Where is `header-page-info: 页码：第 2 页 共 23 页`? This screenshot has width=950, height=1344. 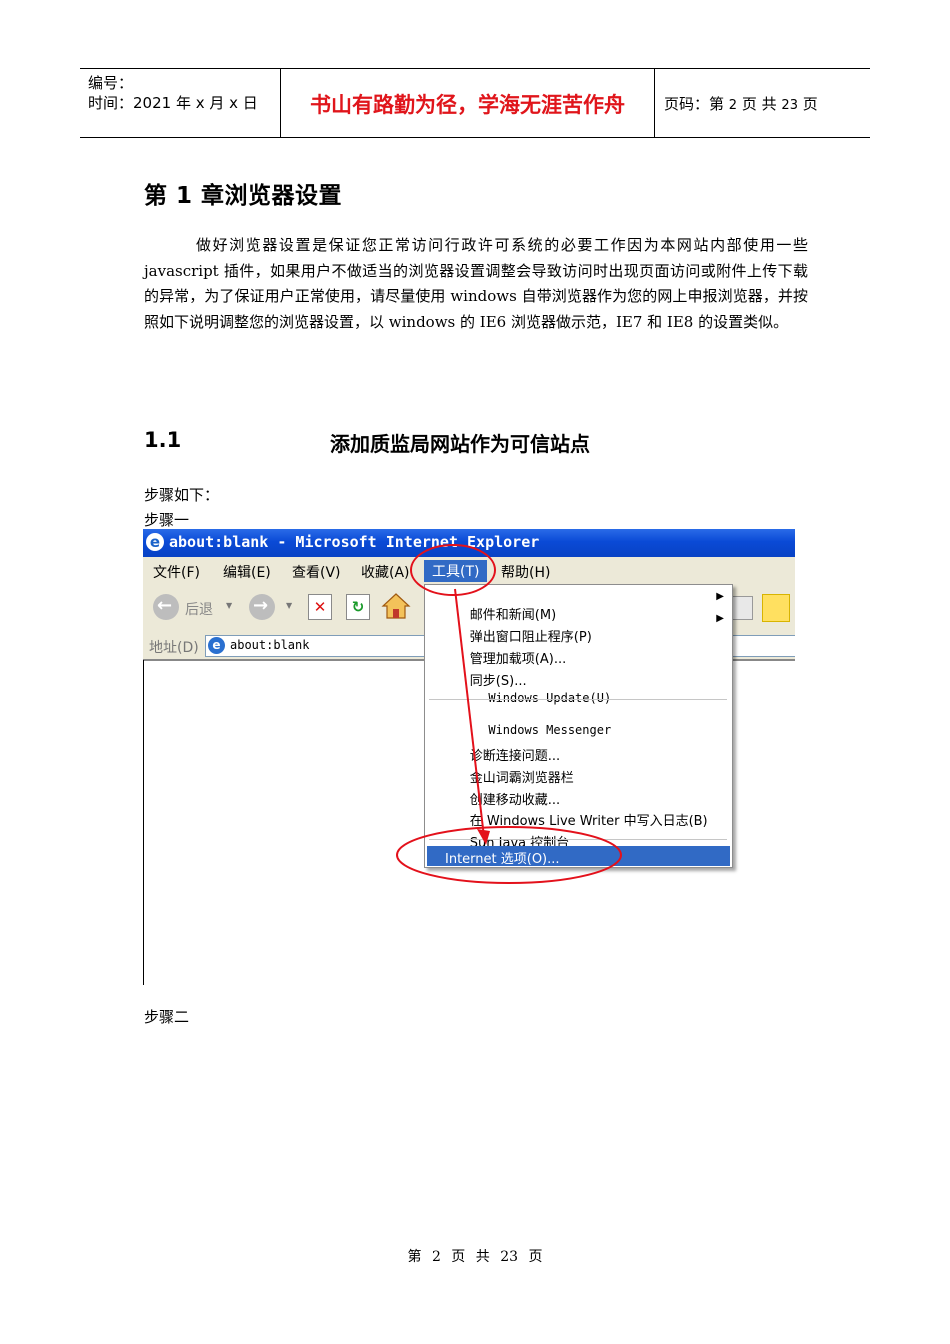 header-page-info: 页码：第 2 页 共 23 页 is located at coordinates (741, 103).